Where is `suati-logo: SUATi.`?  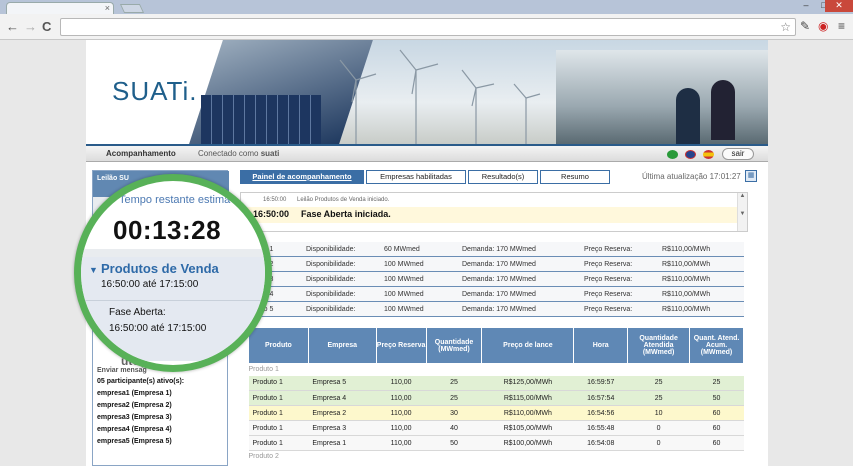 suati-logo: SUATi. is located at coordinates (154, 91).